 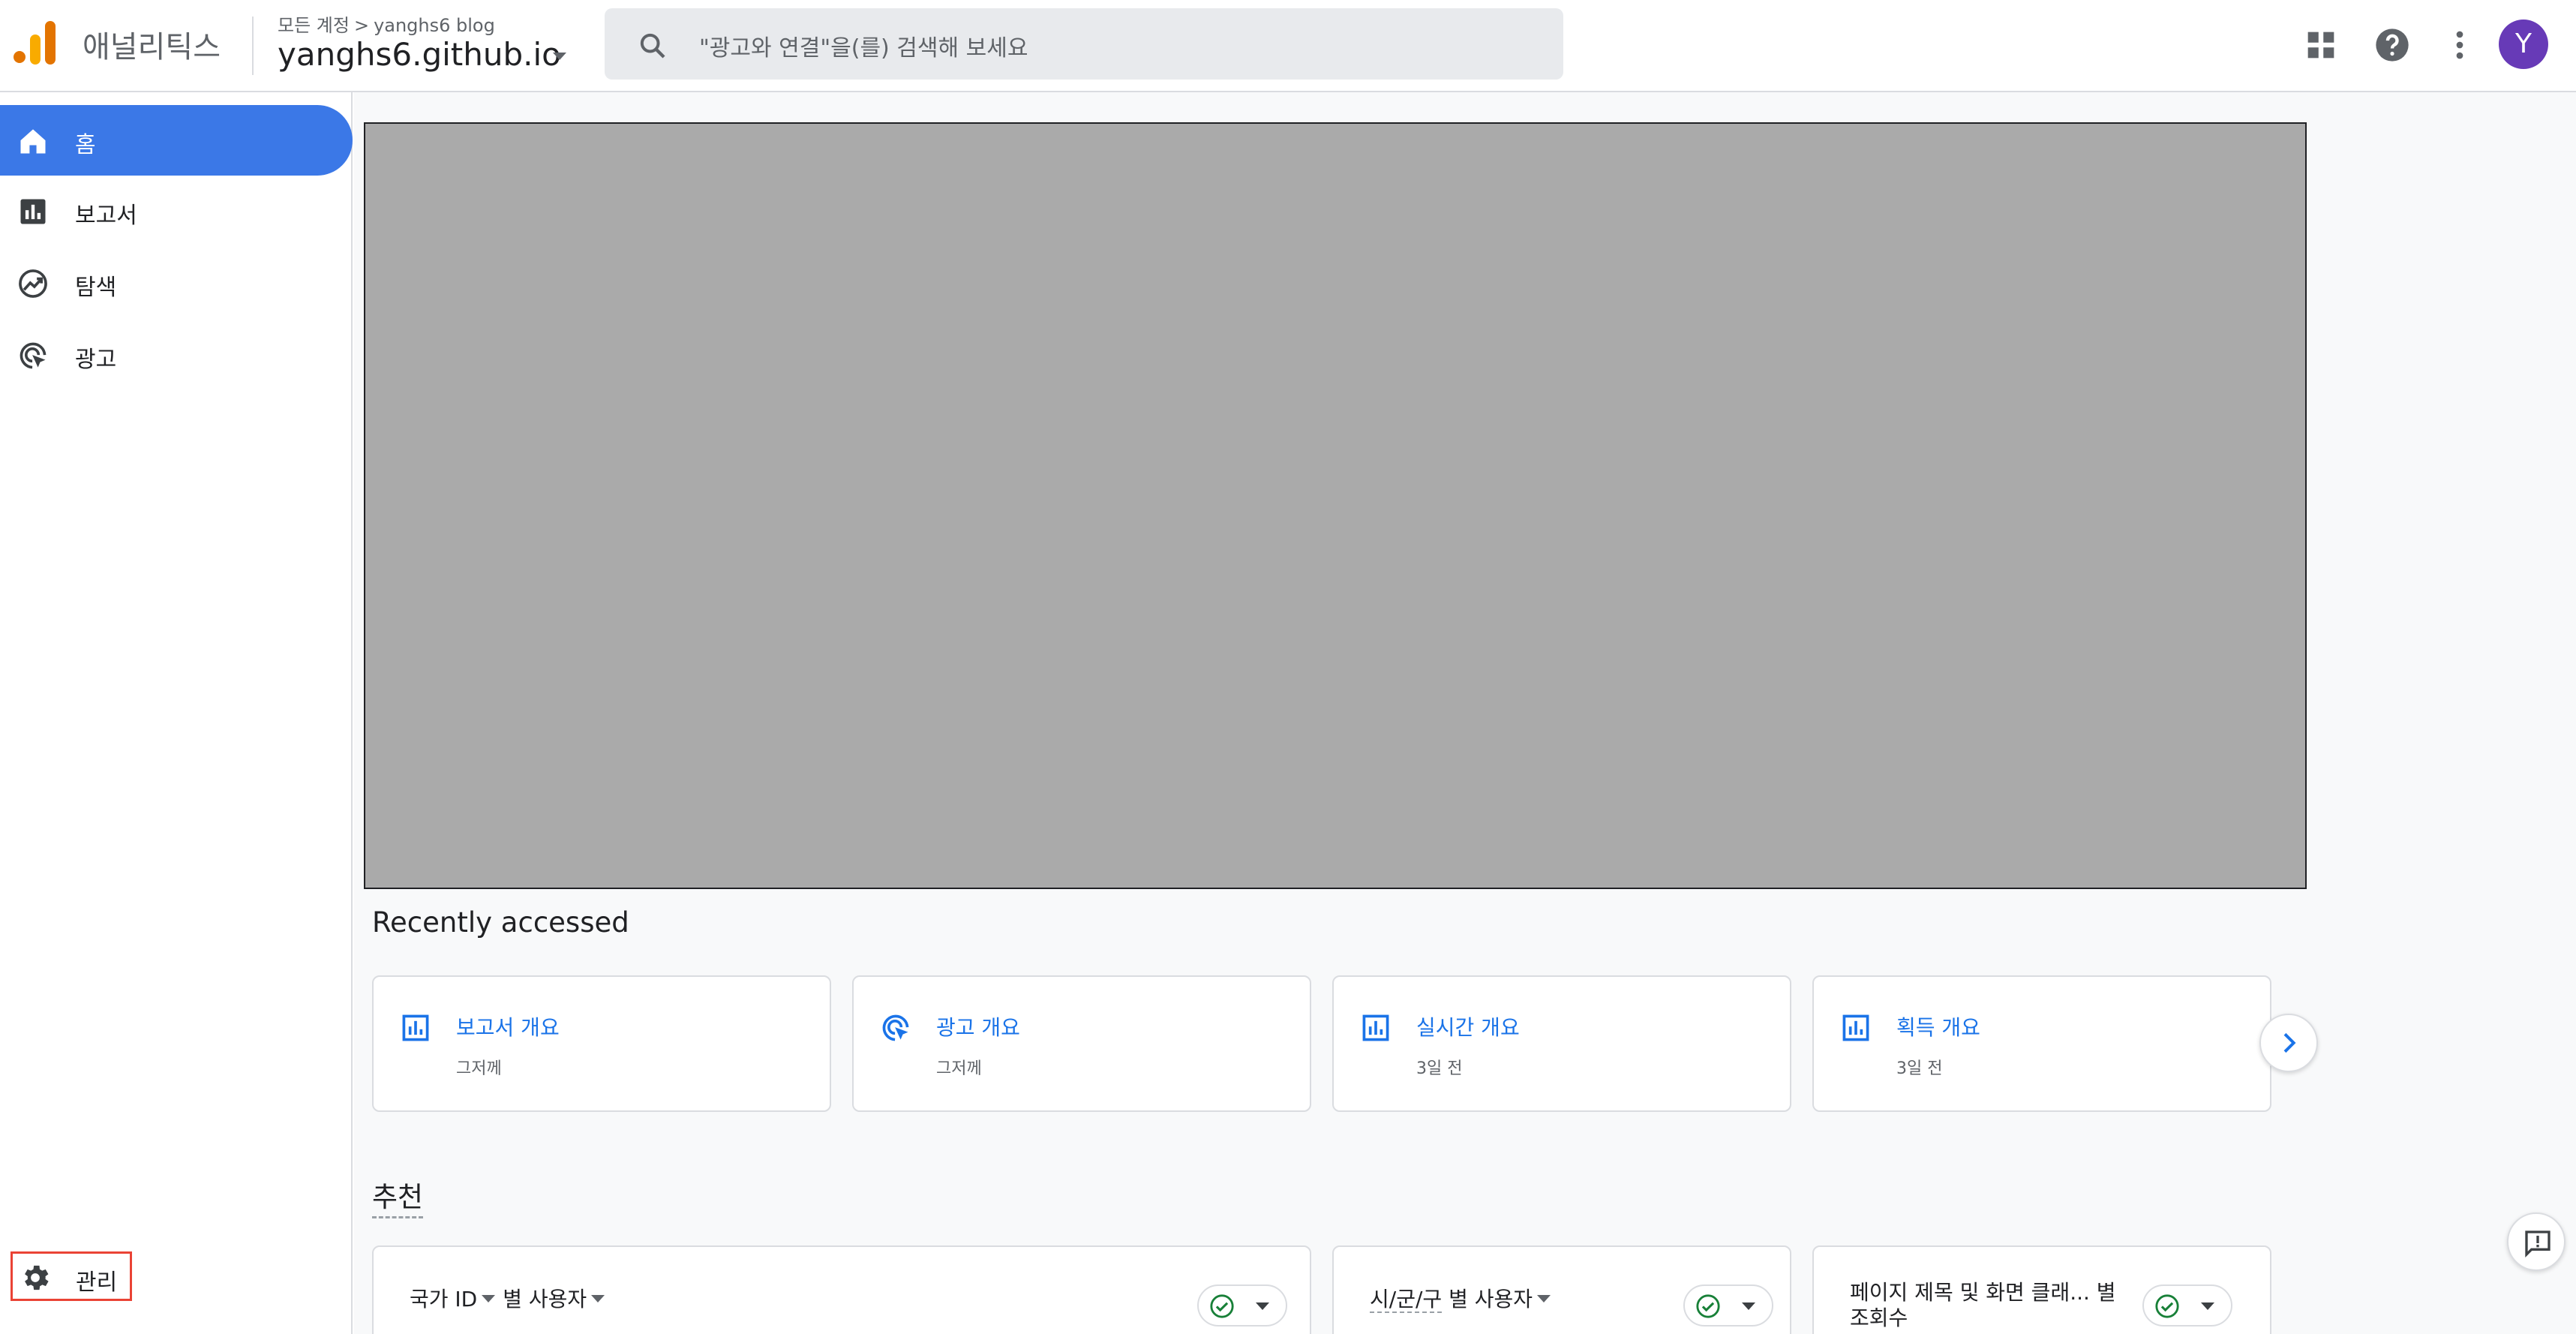 I want to click on apps-grid-icon, so click(x=2320, y=45).